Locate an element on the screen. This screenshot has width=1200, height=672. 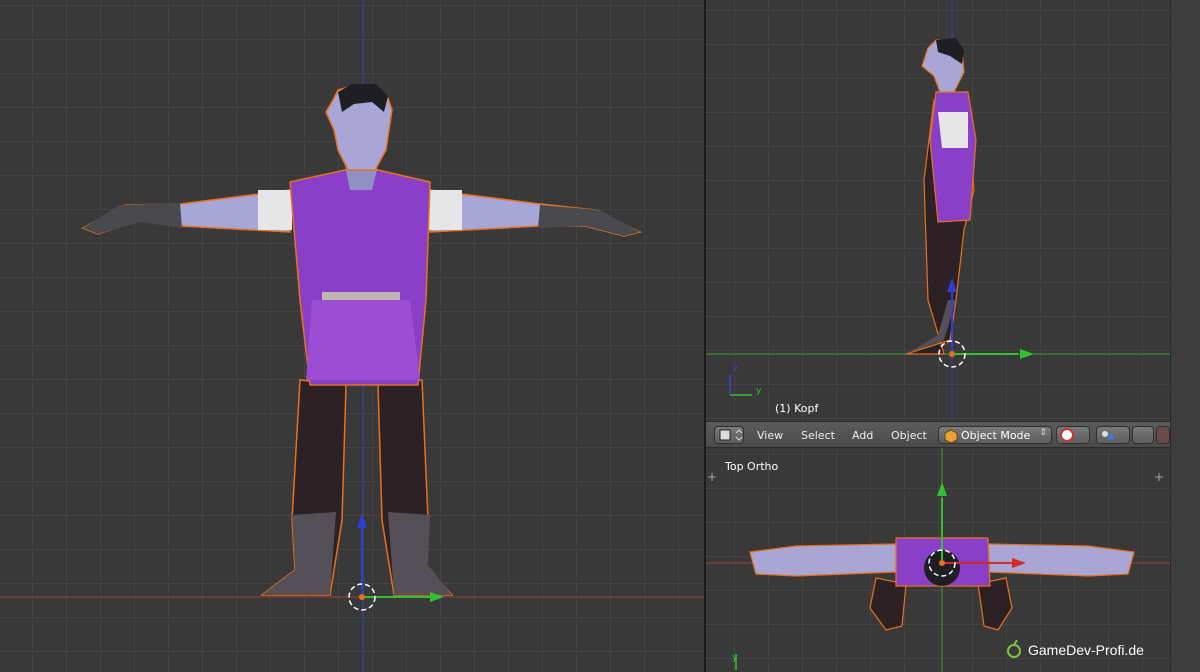
view3d-icon is located at coordinates (731, 435).